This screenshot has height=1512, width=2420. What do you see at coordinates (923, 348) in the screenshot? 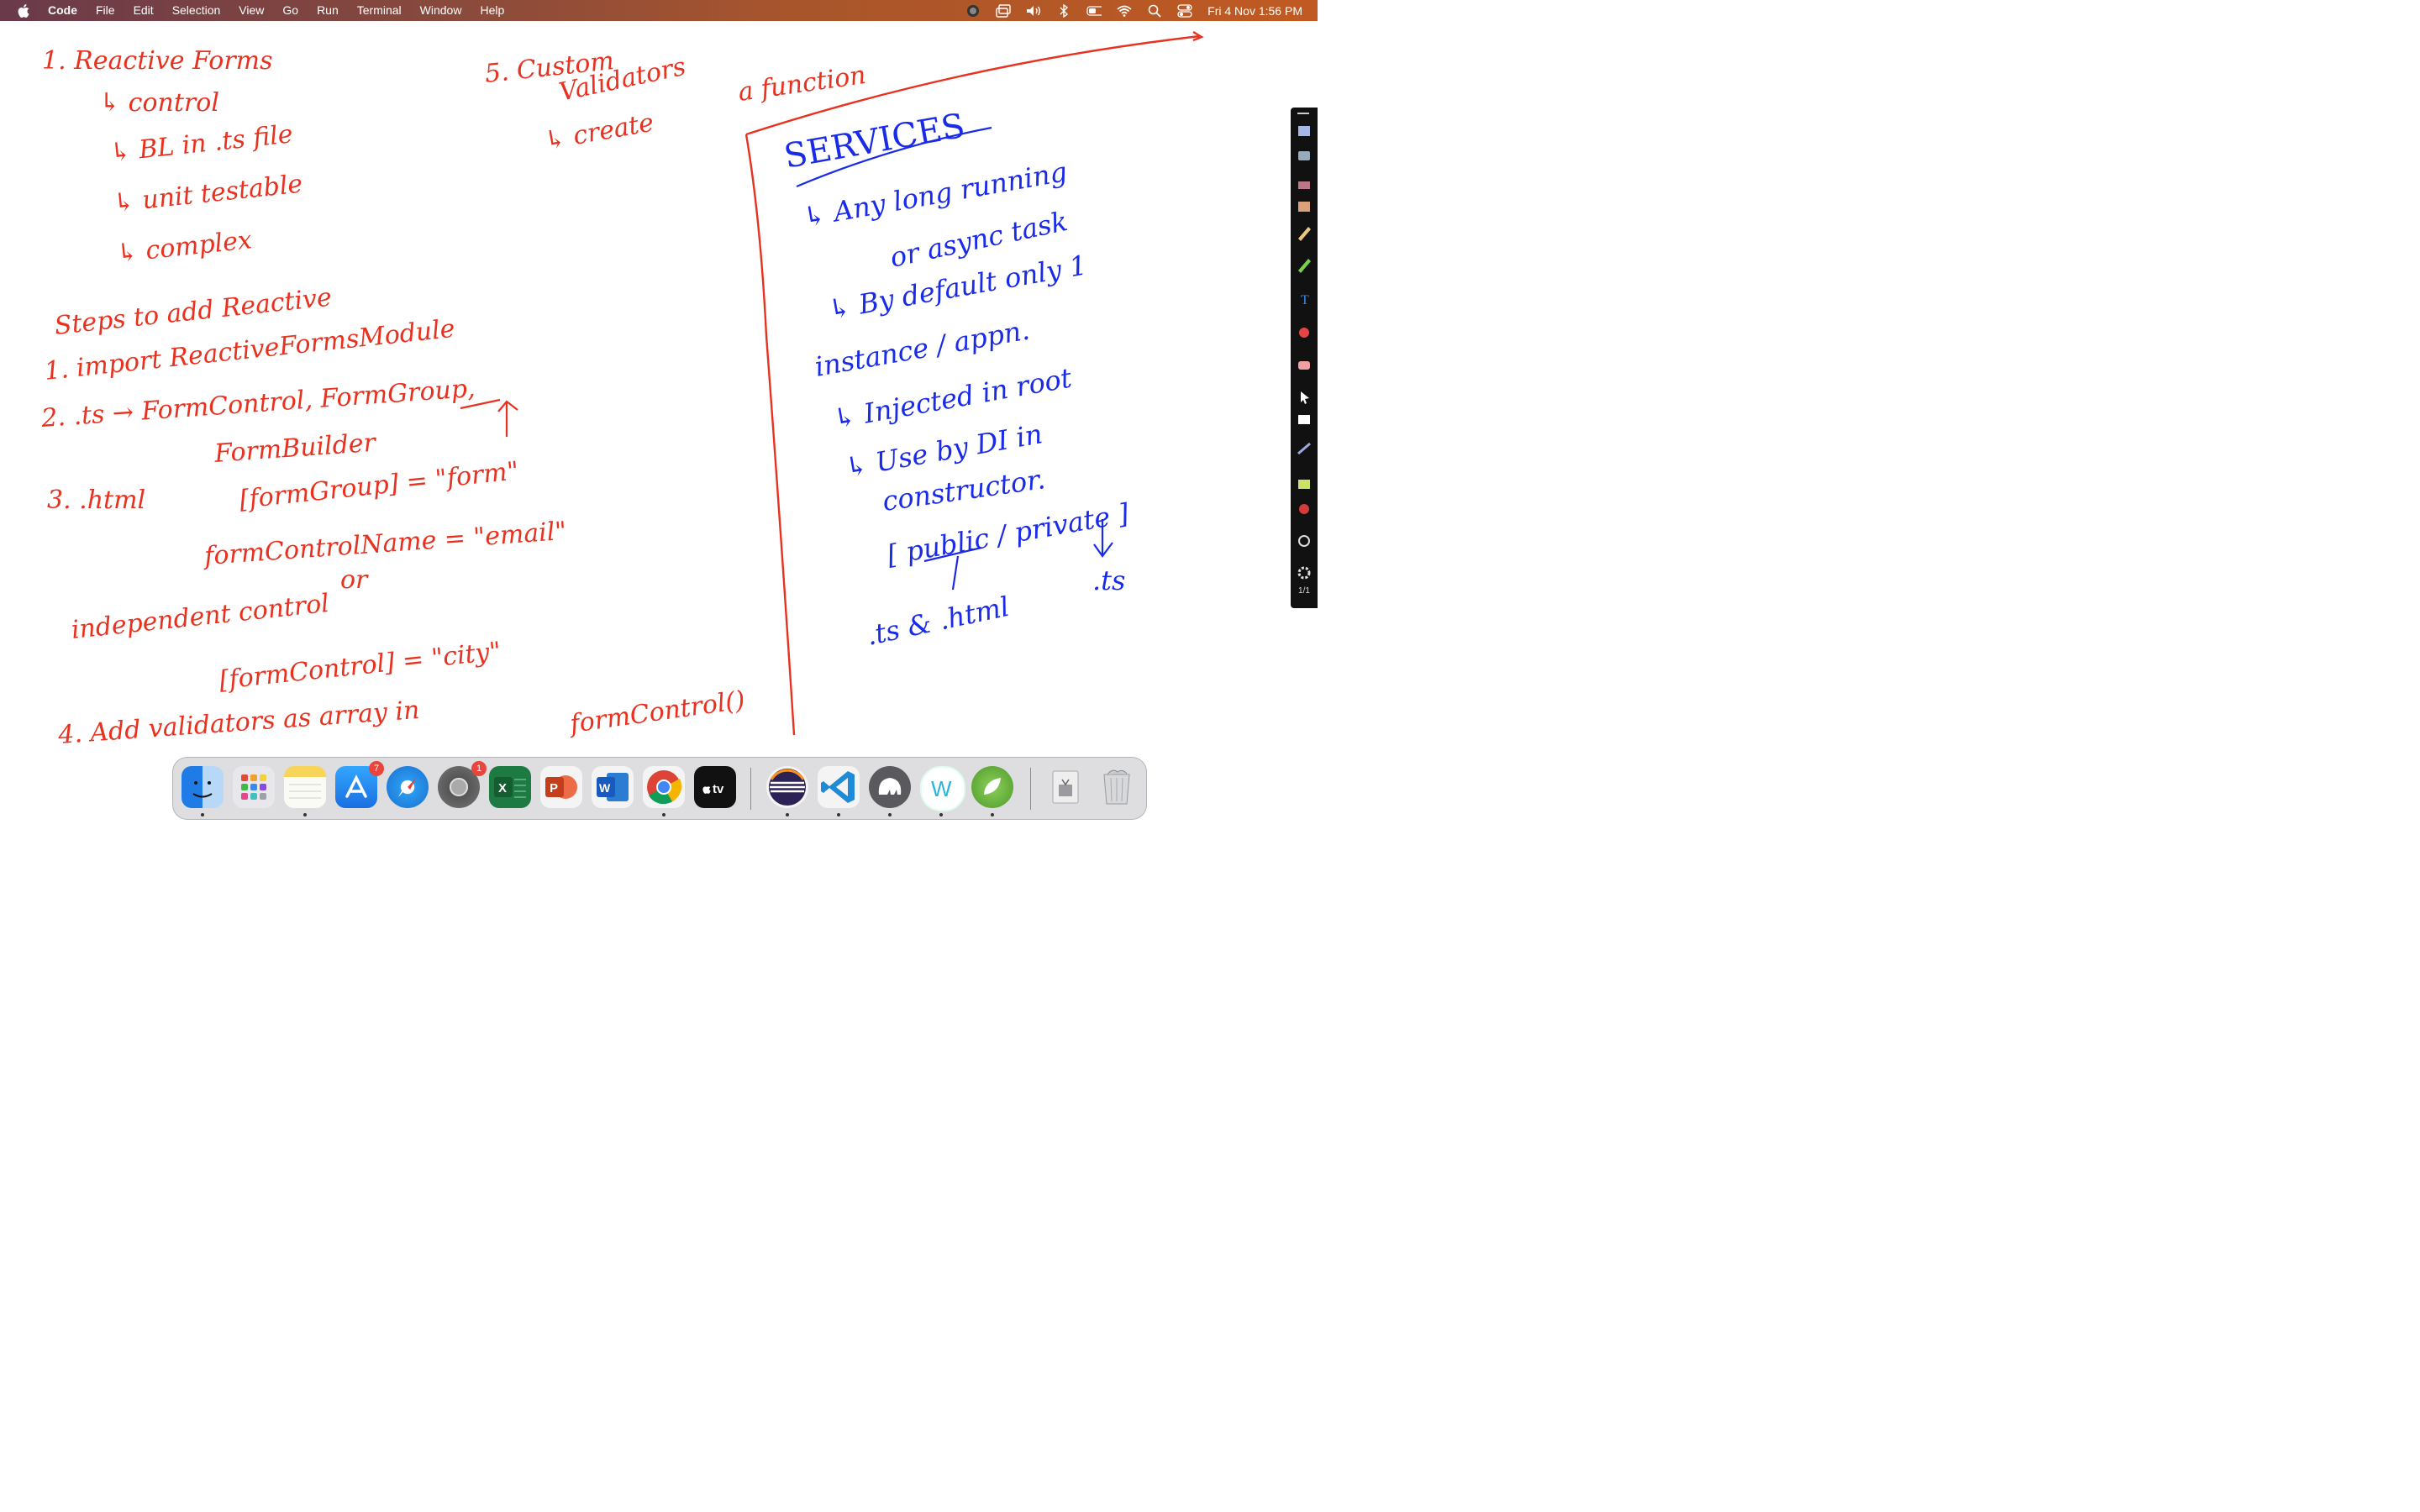
I see `note-services-line-4: instance / appn.` at bounding box center [923, 348].